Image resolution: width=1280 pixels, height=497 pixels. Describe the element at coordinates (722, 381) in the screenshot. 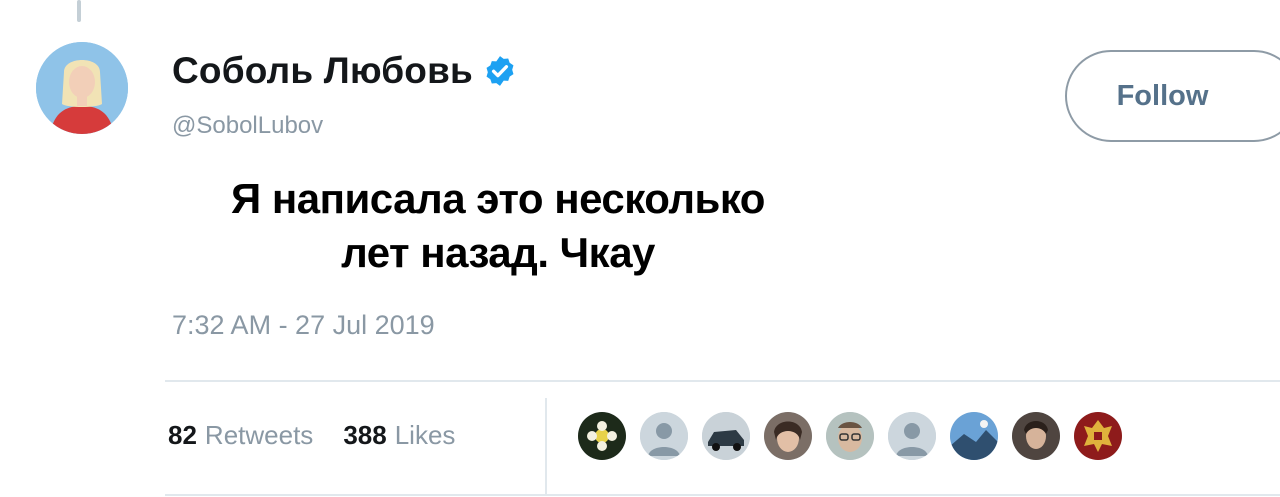

I see `stats-divider-top` at that location.